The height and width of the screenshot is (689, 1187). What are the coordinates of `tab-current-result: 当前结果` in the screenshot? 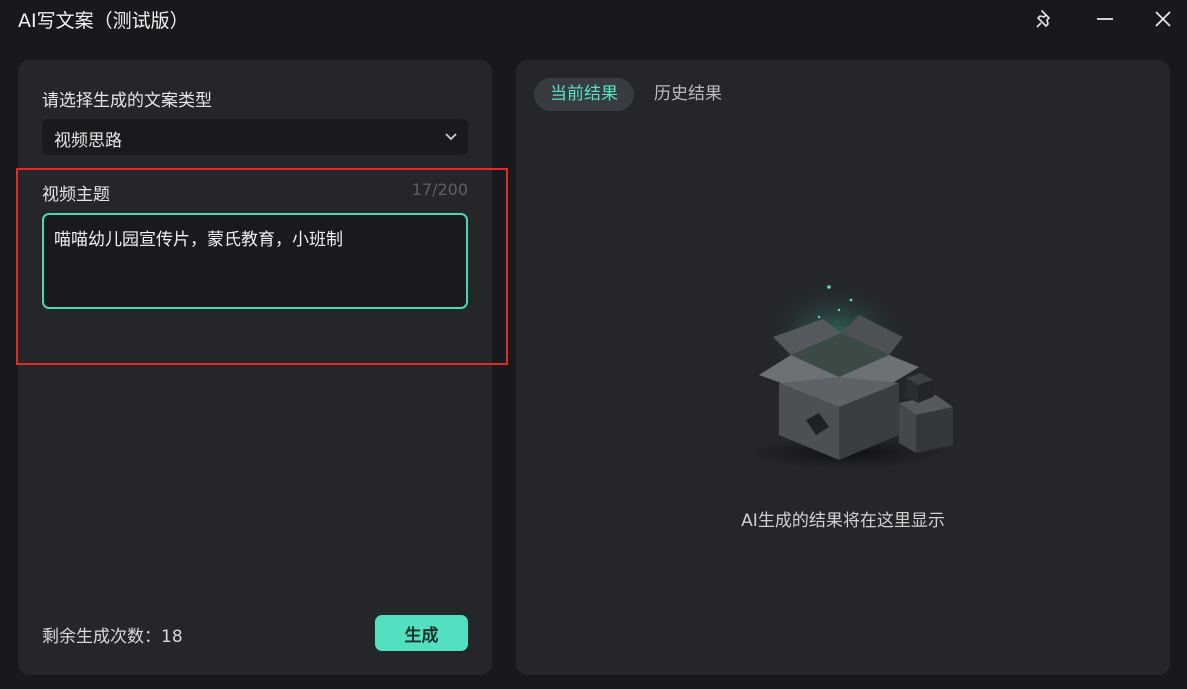 It's located at (584, 94).